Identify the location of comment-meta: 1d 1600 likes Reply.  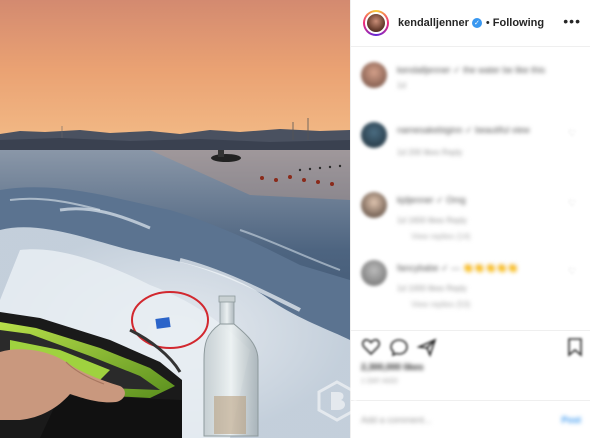
(432, 220).